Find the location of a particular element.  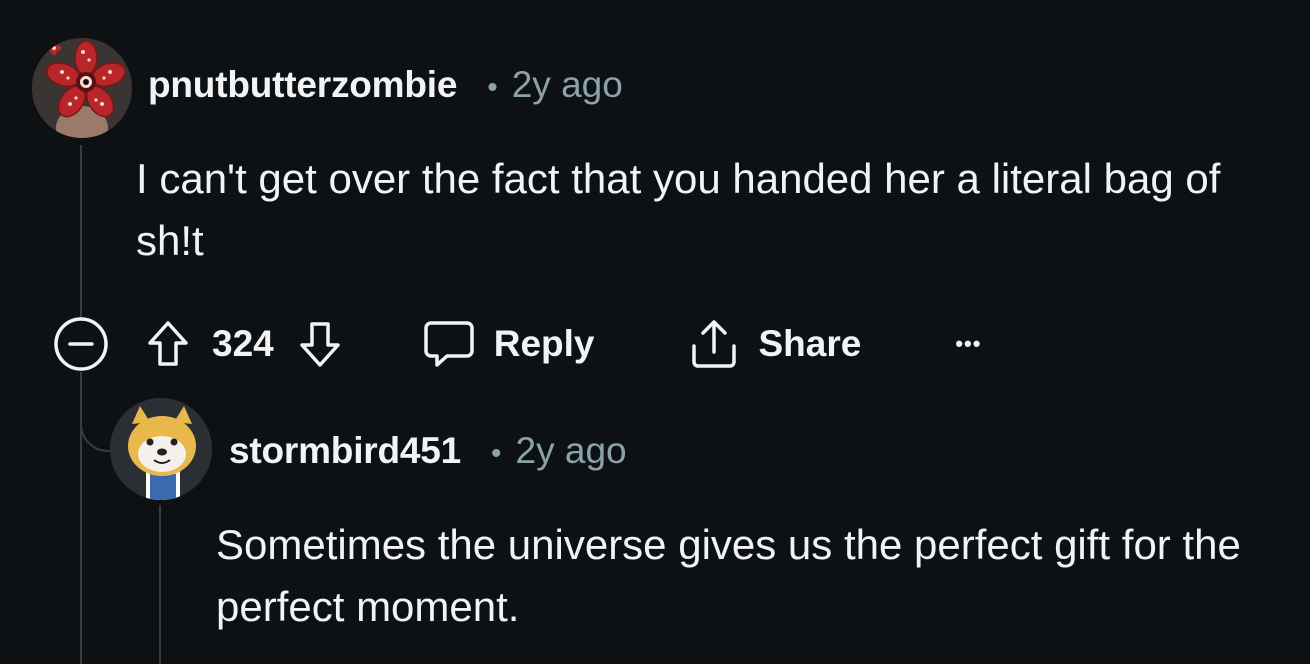

share-button: Share is located at coordinates (775, 344).